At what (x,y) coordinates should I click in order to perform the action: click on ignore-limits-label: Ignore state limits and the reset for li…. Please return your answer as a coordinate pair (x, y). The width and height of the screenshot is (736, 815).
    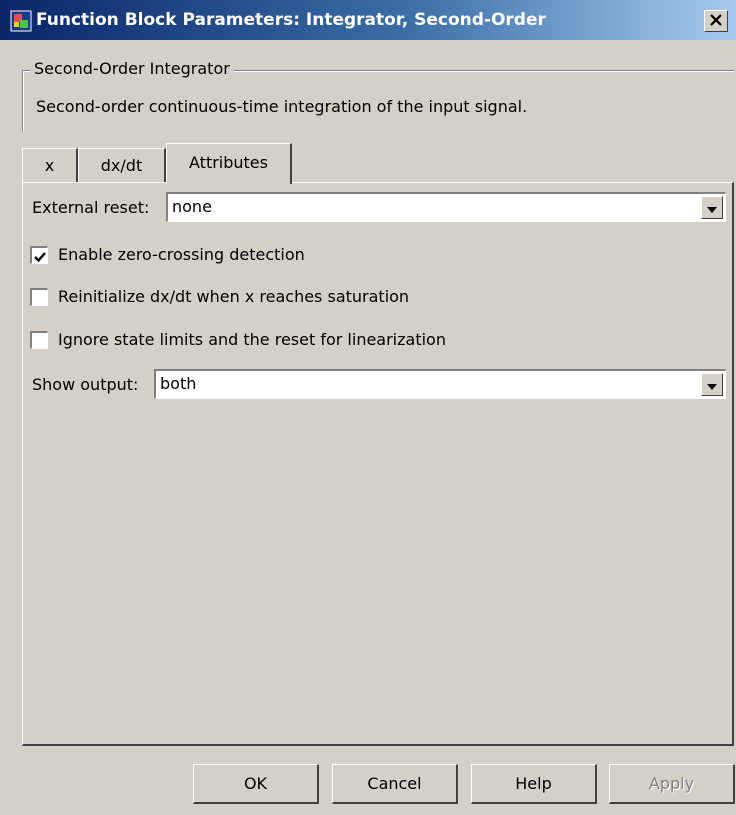
    Looking at the image, I should click on (252, 339).